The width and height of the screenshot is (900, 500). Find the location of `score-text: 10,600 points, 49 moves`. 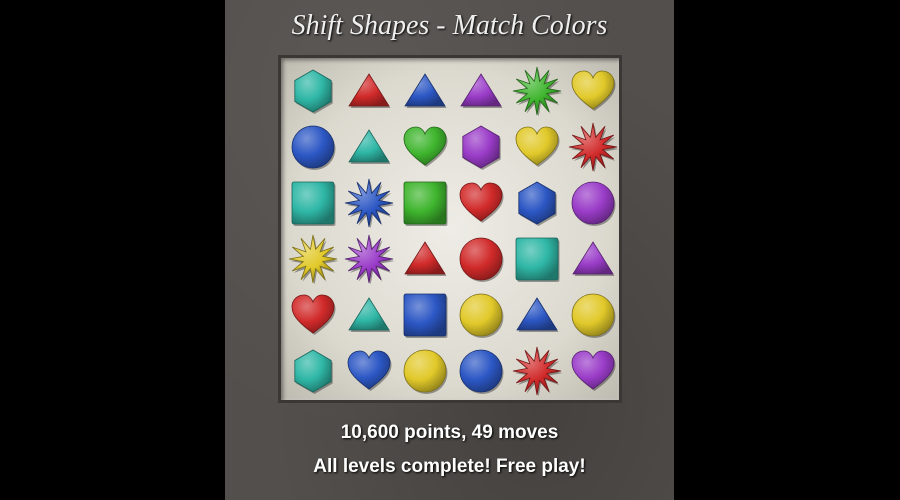

score-text: 10,600 points, 49 moves is located at coordinates (449, 432).